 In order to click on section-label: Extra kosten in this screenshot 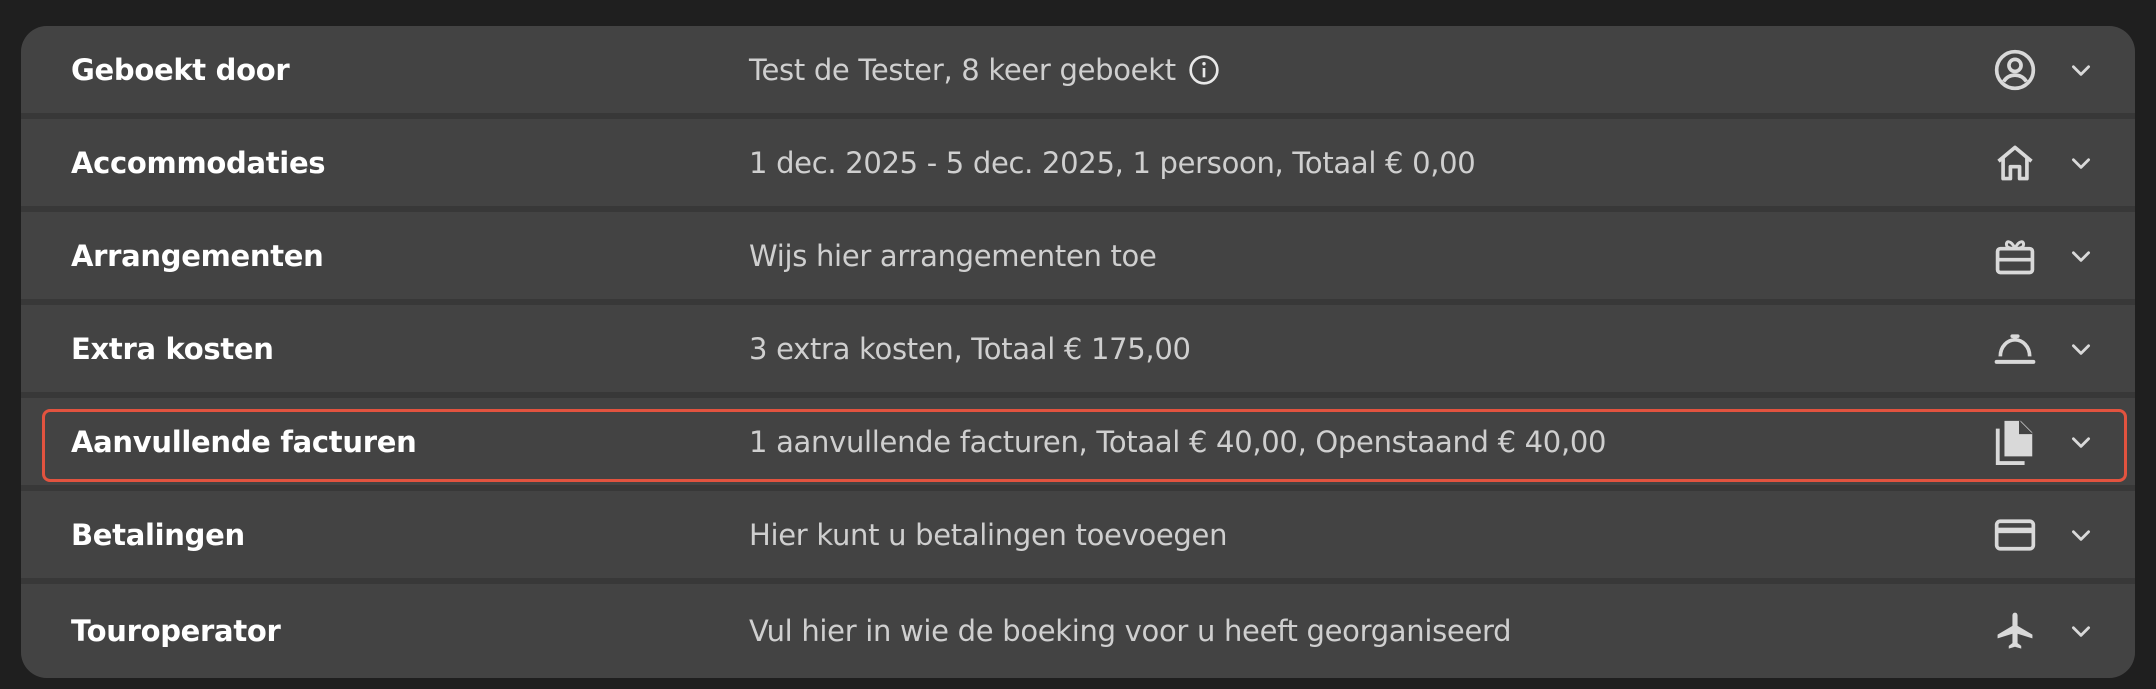, I will do `click(172, 348)`.